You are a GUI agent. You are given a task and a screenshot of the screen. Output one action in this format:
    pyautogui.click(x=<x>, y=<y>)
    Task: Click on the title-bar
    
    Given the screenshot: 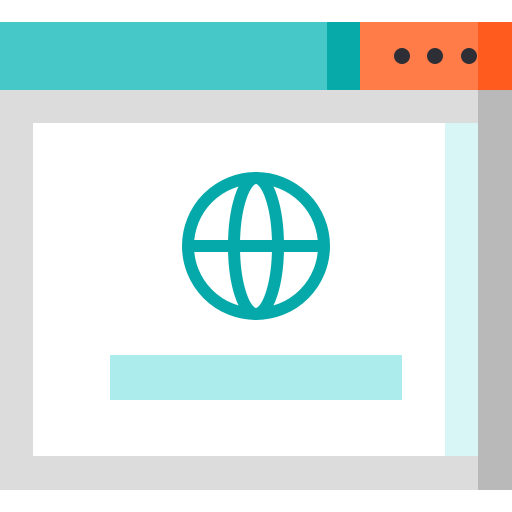 What is the action you would take?
    pyautogui.click(x=163, y=56)
    